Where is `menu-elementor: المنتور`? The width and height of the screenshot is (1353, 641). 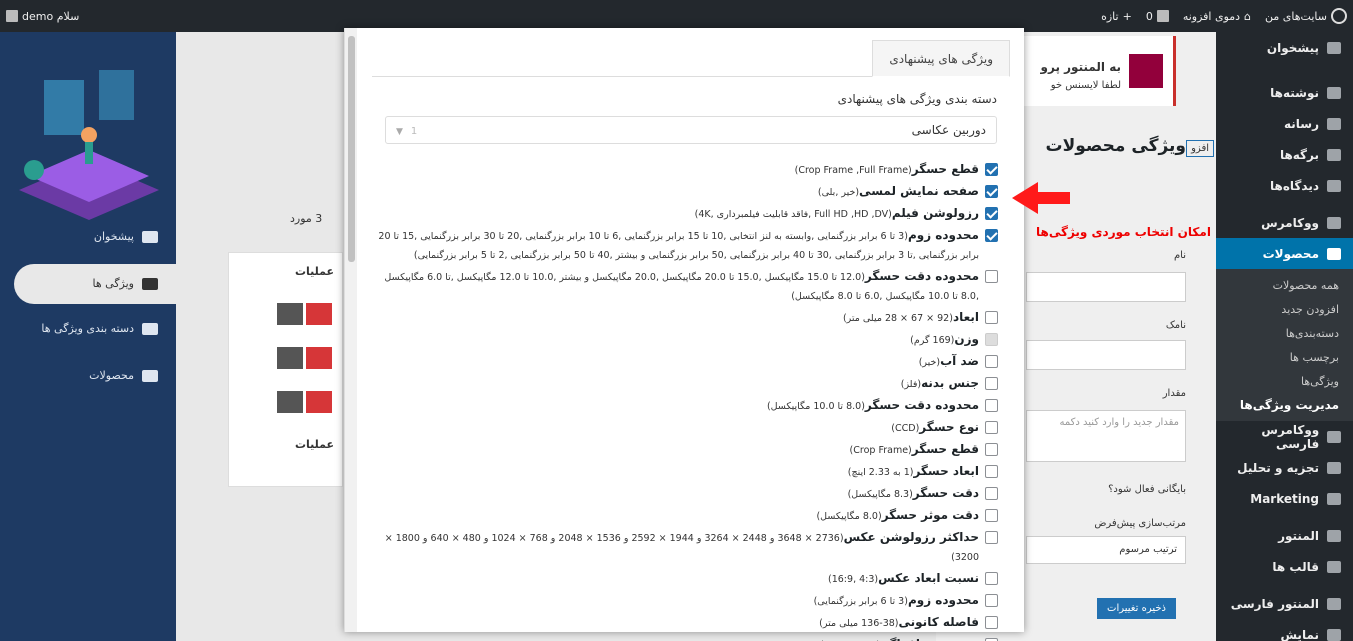 menu-elementor: المنتور is located at coordinates (1284, 535).